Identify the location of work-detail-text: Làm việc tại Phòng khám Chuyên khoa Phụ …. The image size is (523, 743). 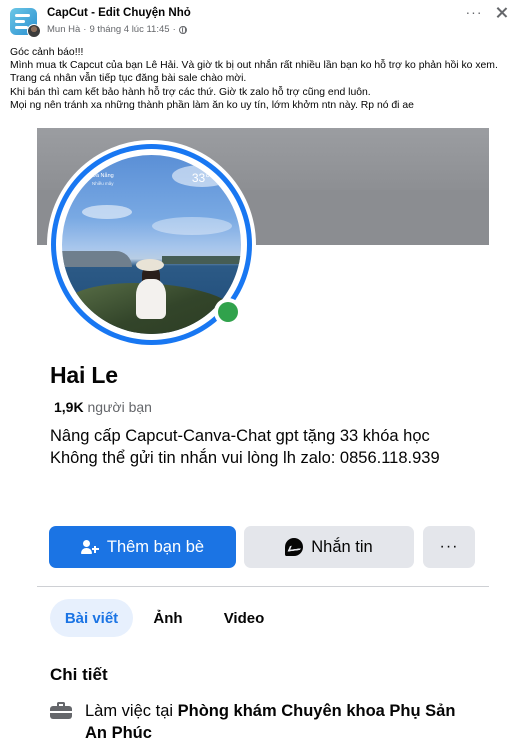
(282, 721).